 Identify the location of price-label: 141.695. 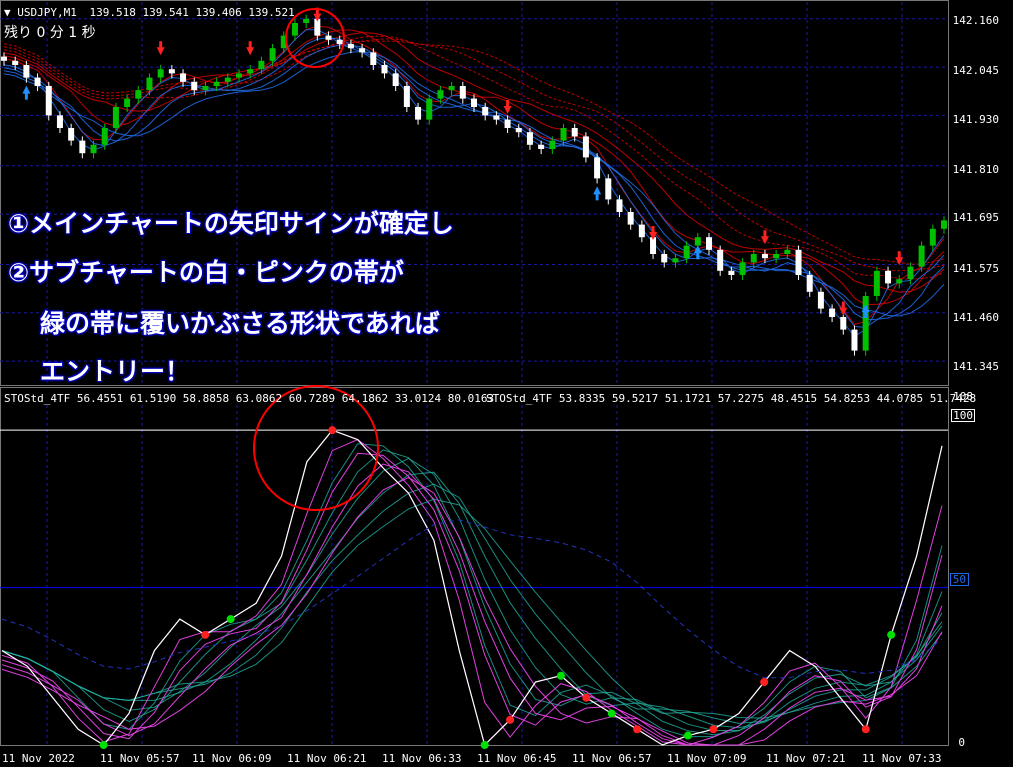
(975, 217).